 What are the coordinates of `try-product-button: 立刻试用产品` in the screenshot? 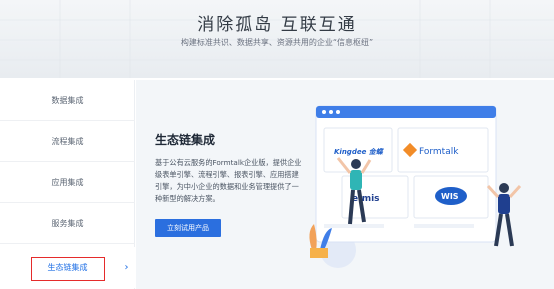 It's located at (188, 228).